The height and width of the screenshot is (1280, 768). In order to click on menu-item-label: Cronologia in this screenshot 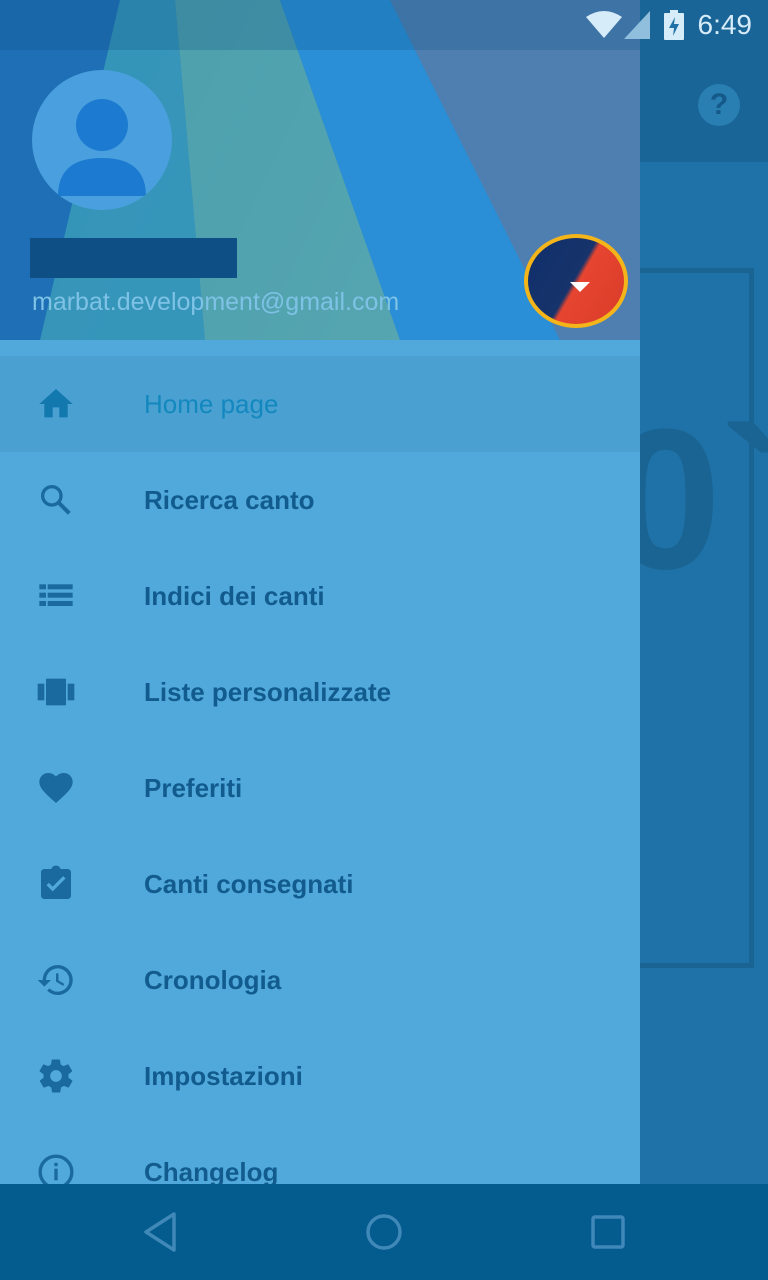, I will do `click(213, 979)`.